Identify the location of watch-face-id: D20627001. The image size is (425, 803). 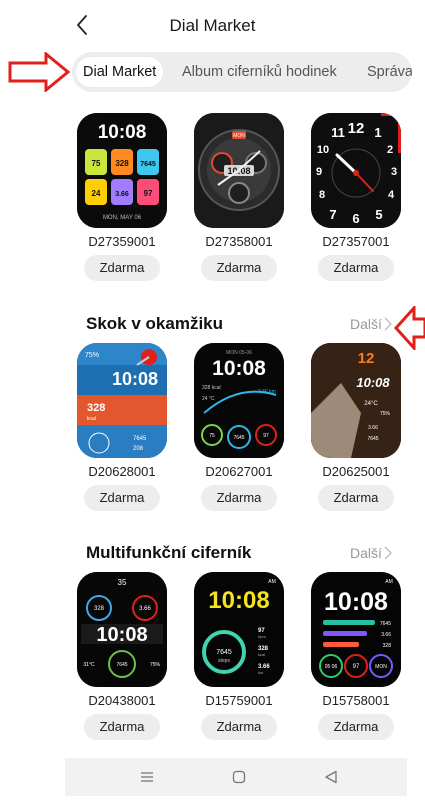
(239, 471).